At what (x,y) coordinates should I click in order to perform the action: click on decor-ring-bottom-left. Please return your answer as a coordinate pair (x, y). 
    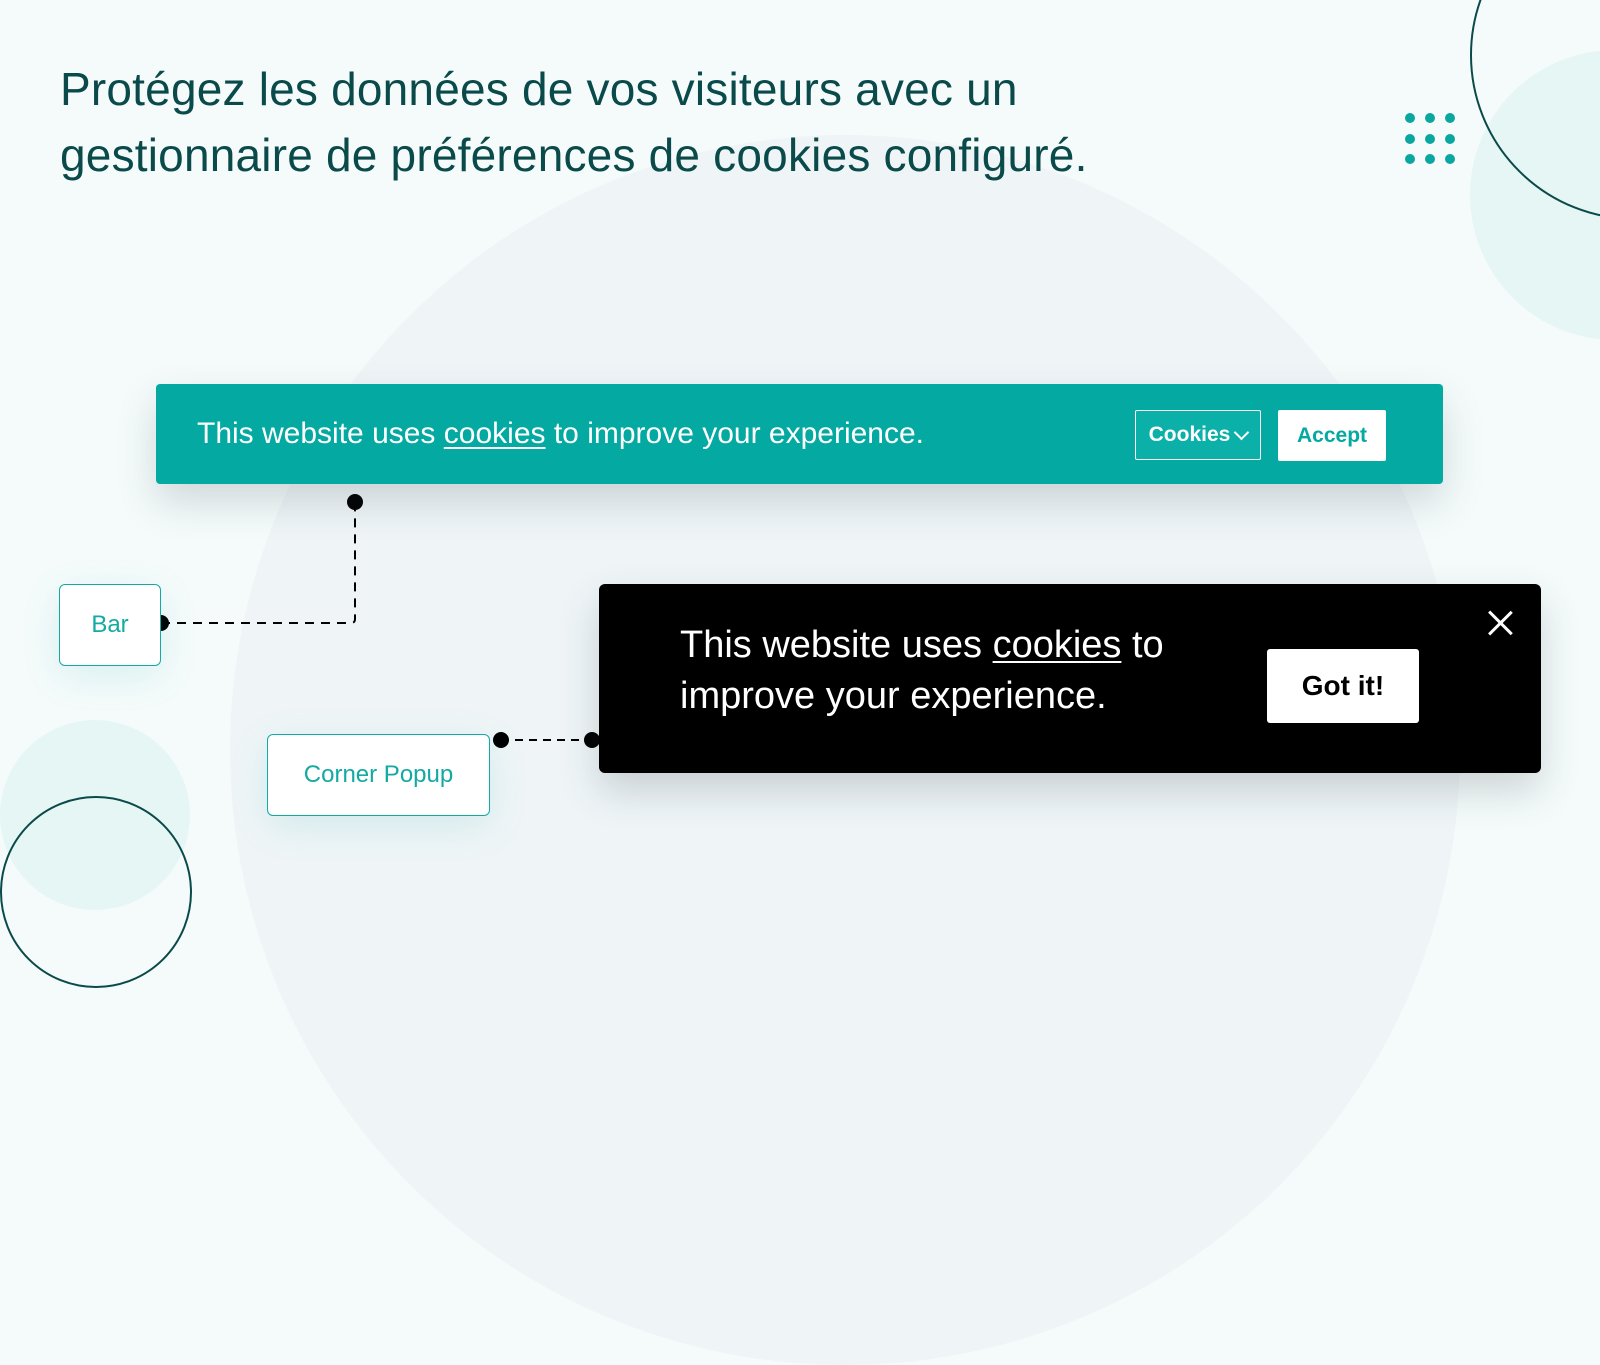
    Looking at the image, I should click on (96, 892).